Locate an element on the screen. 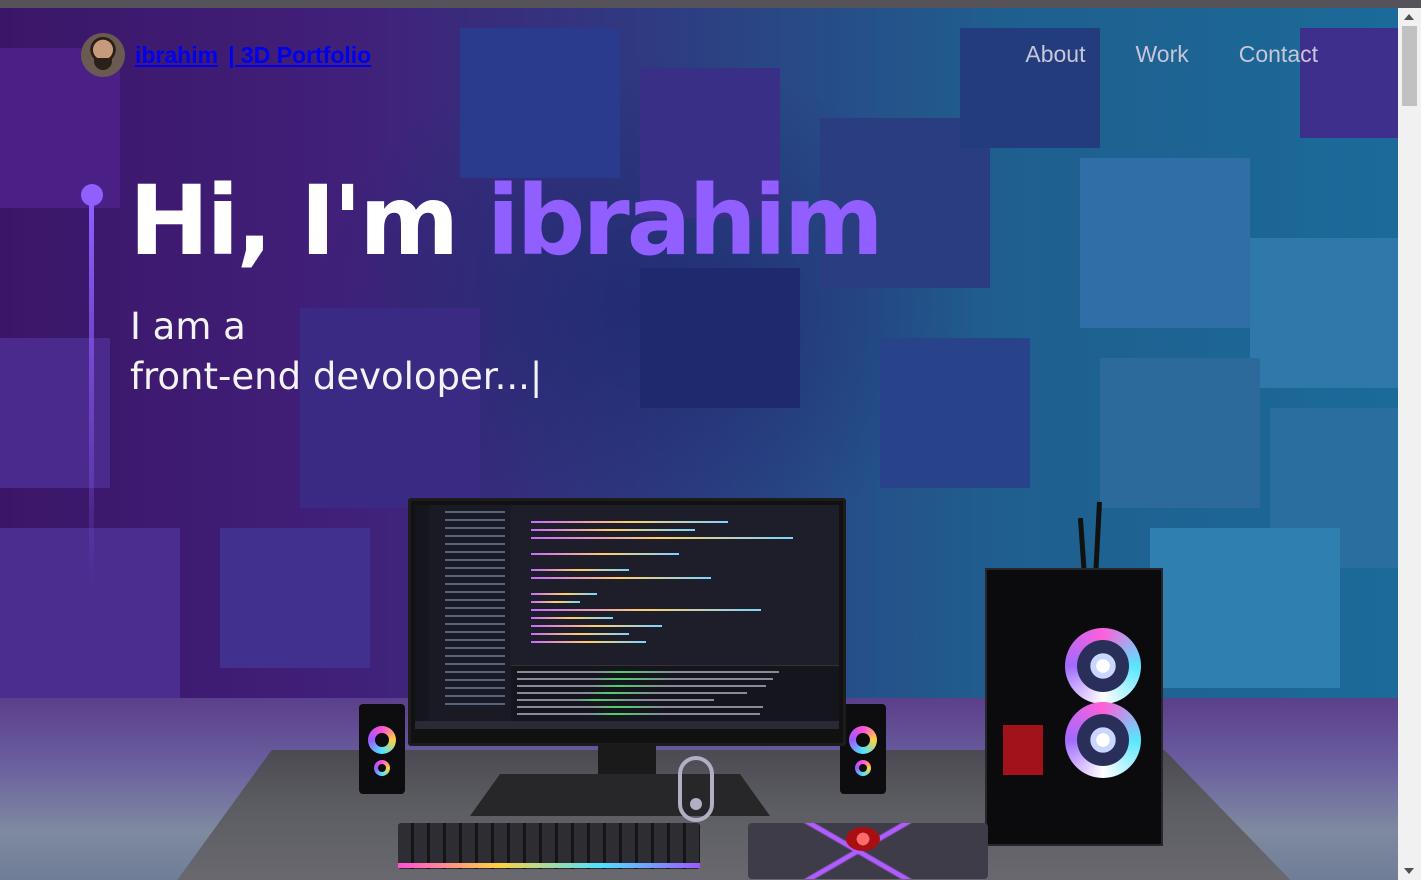  scroll-mouse-icon is located at coordinates (696, 789).